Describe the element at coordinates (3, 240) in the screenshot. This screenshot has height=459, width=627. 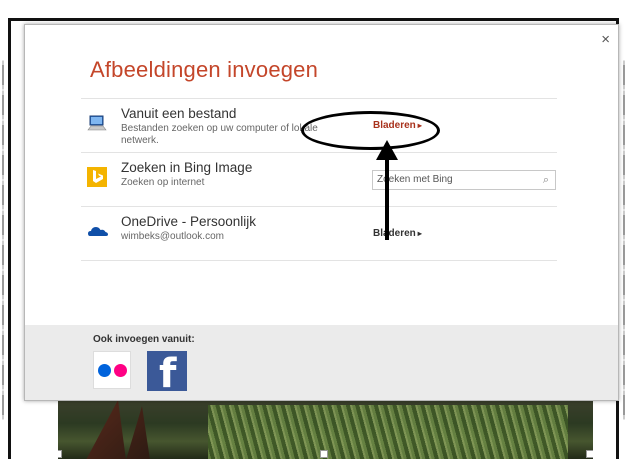
I see `slide-guide-dots-left` at that location.